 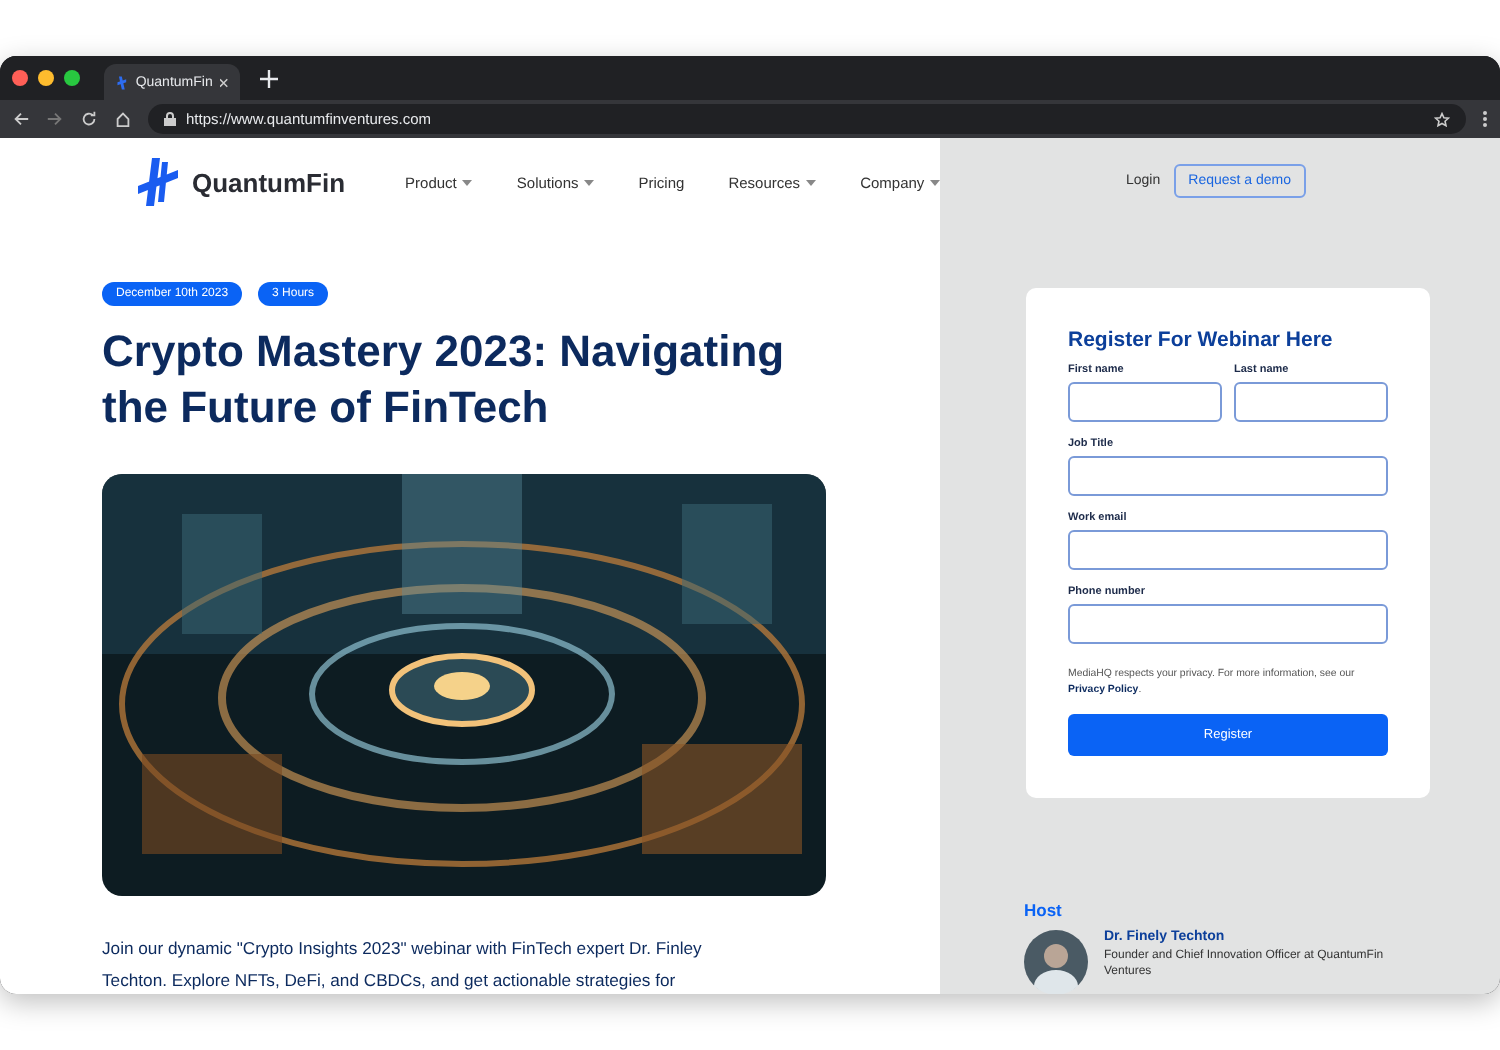 What do you see at coordinates (55, 119) in the screenshot?
I see `forward-icon` at bounding box center [55, 119].